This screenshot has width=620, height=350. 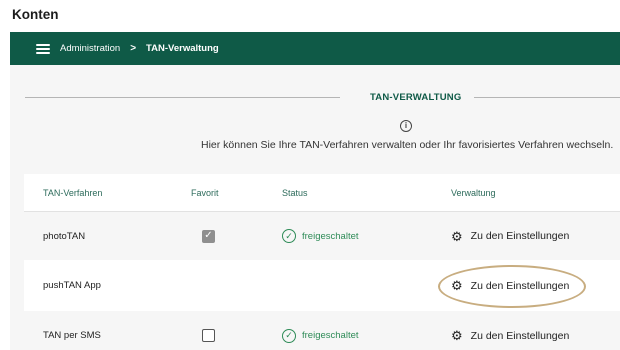 I want to click on column-header-method: TAN-Verfahren, so click(x=73, y=192).